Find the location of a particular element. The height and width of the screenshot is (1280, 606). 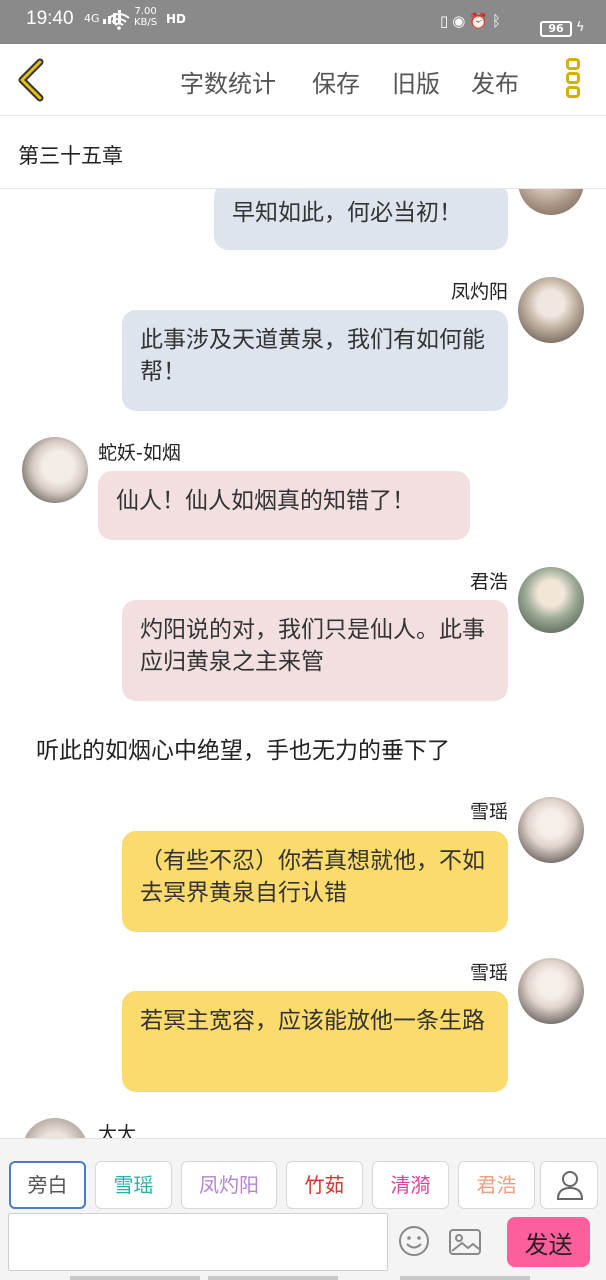

back-button is located at coordinates (34, 80).